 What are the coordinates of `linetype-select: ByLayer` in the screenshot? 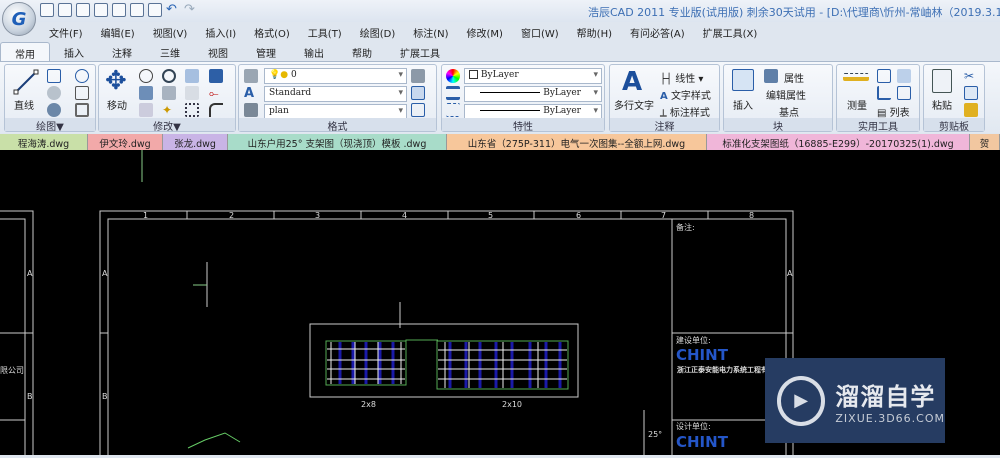 It's located at (533, 94).